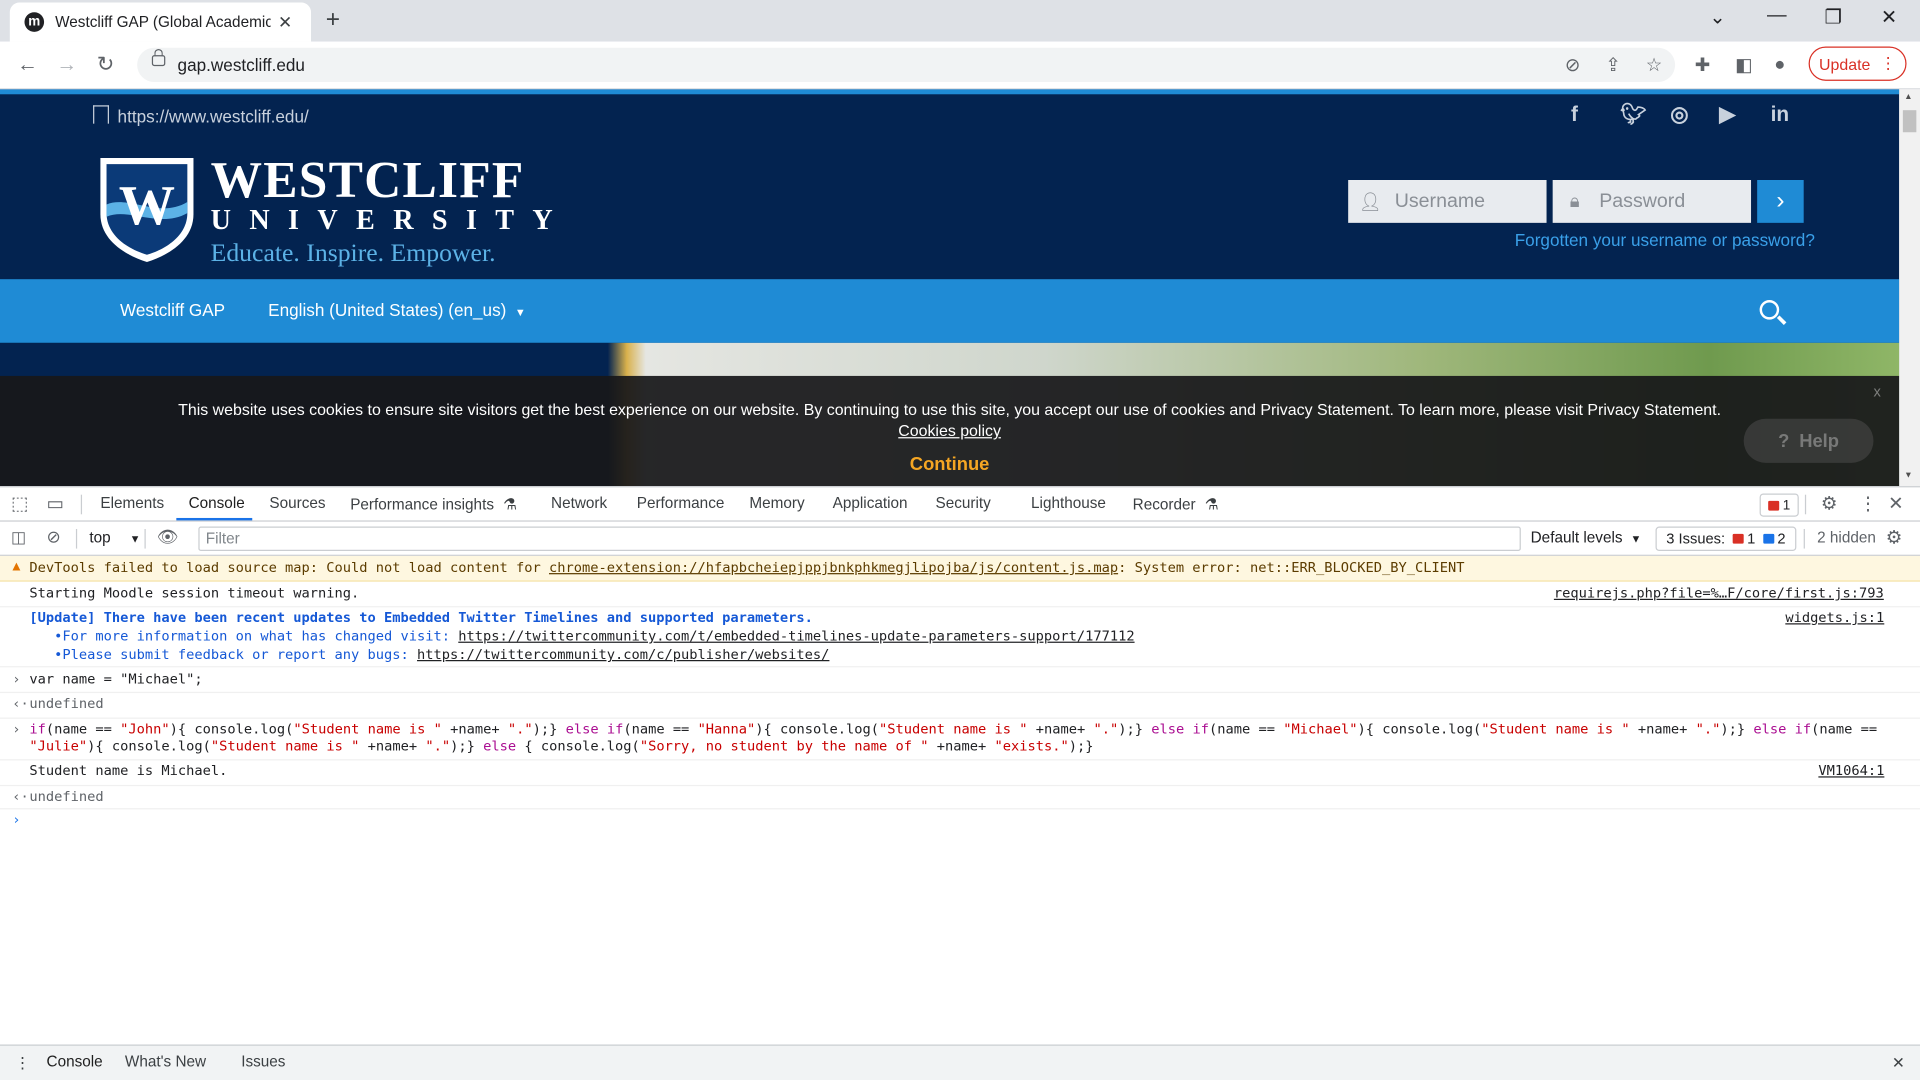 Image resolution: width=1920 pixels, height=1080 pixels. I want to click on context-selector: top ▼, so click(114, 537).